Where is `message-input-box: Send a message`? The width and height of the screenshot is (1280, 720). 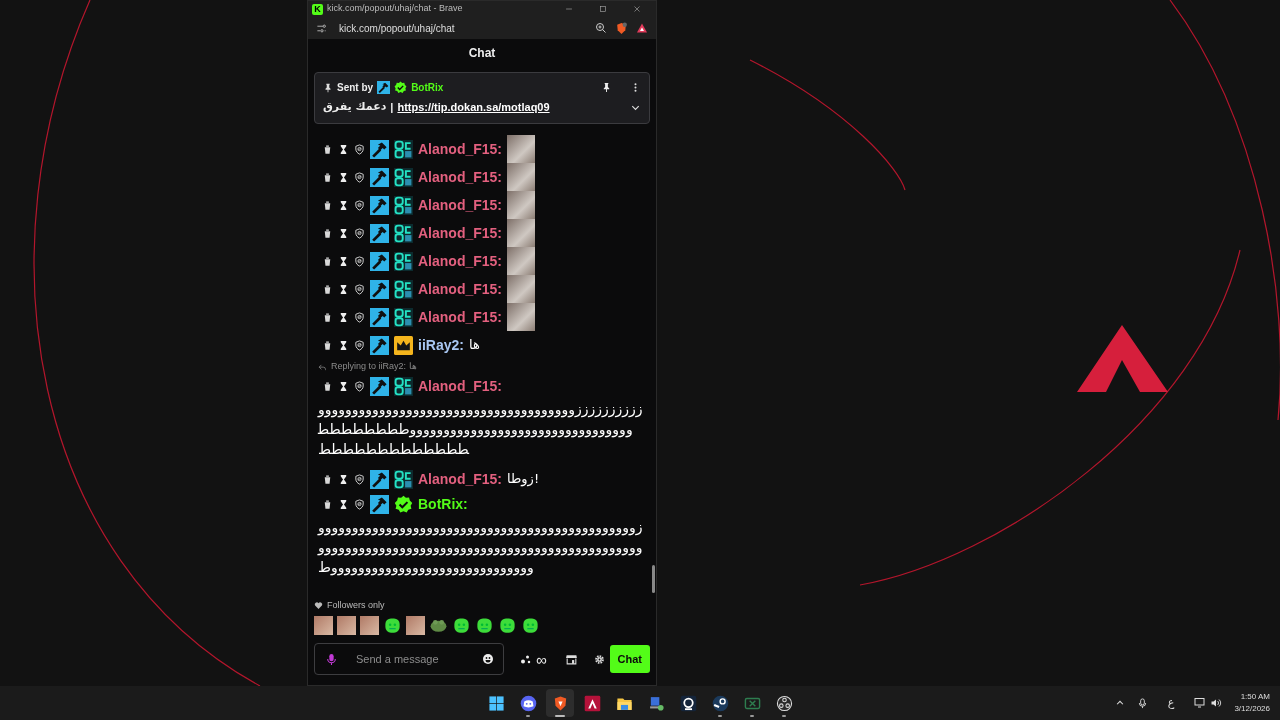 message-input-box: Send a message is located at coordinates (409, 659).